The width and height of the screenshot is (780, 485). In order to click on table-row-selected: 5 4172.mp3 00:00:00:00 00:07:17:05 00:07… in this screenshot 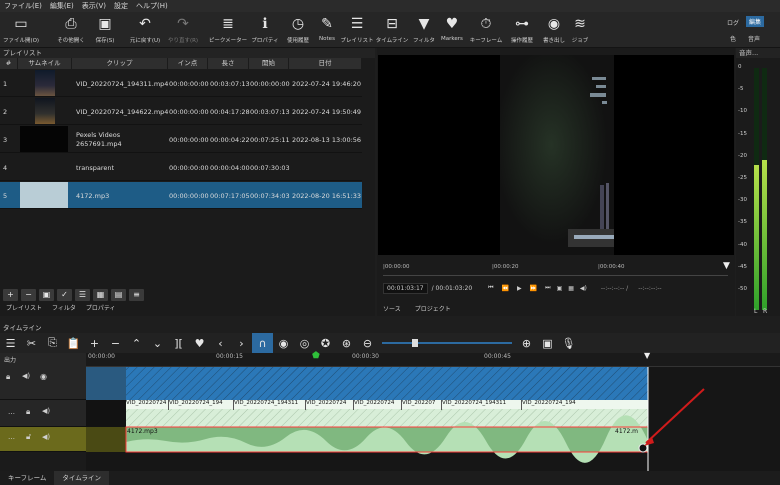, I will do `click(181, 195)`.